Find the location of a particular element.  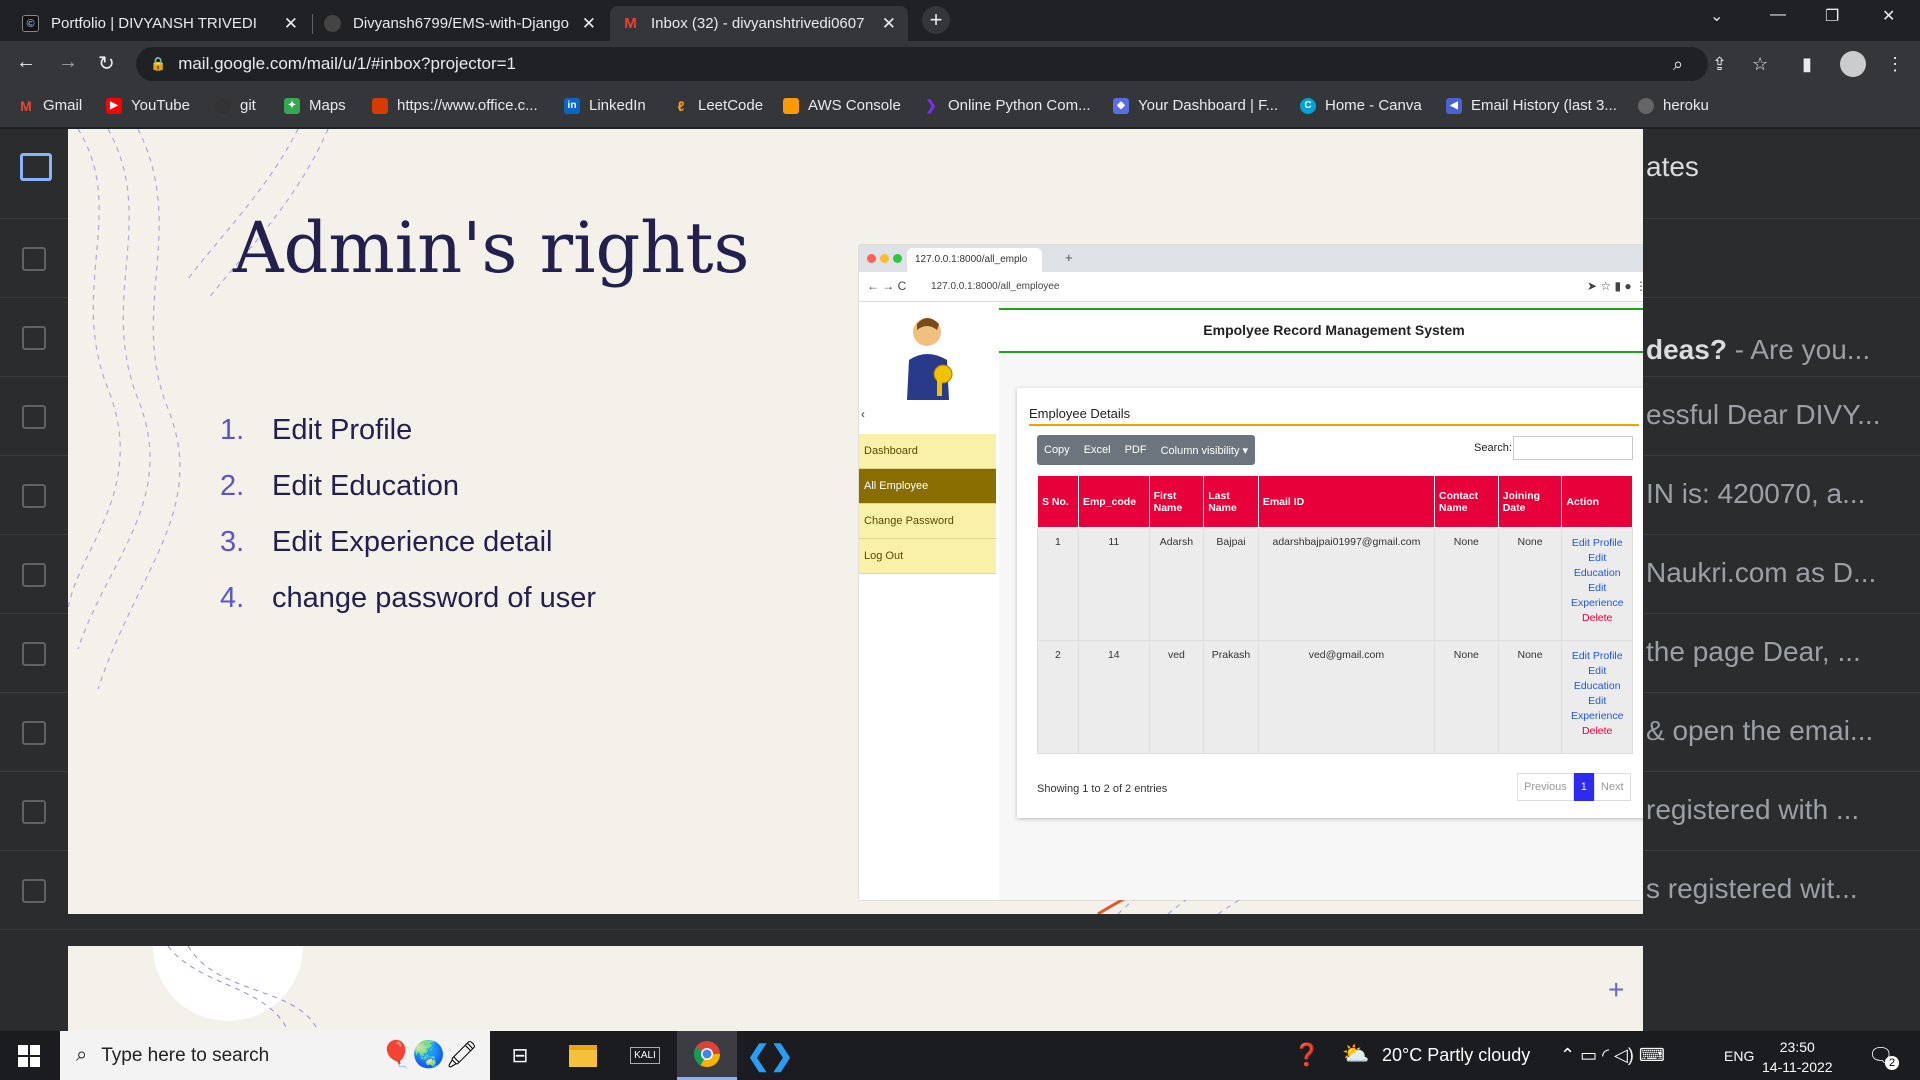

portfolio-favicon-icon: © is located at coordinates (30, 23).